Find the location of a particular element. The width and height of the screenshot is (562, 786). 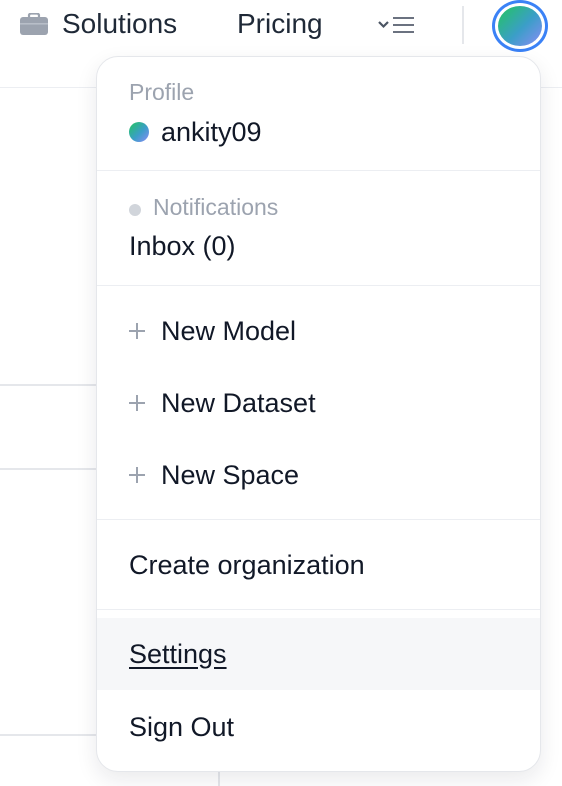

create-organization-item: Create organization is located at coordinates (318, 565).